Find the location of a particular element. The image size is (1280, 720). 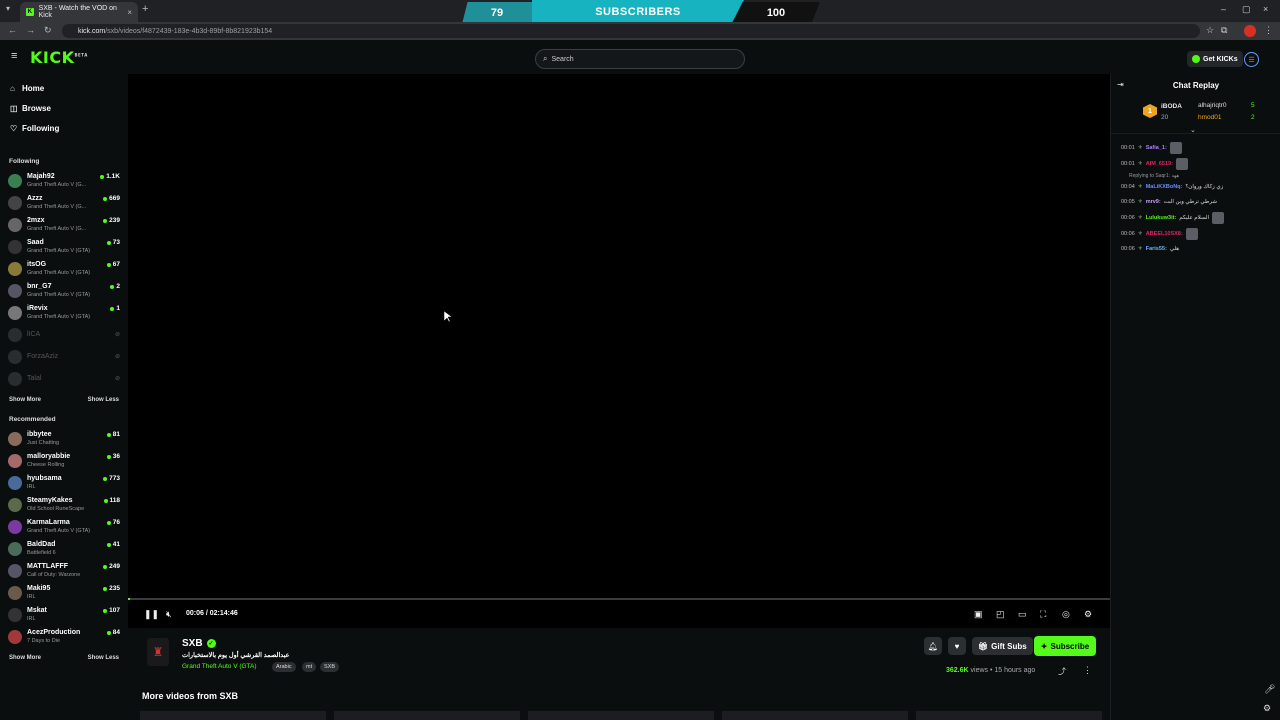

recommended-channel-item: SteamyKakes Old School RuneScape 118 is located at coordinates (64, 506).